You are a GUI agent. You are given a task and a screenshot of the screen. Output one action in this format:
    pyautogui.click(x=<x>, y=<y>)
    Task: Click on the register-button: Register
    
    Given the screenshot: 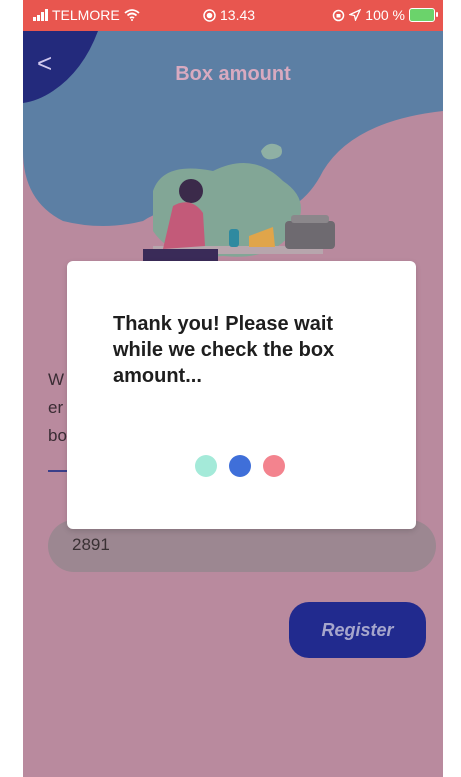 What is the action you would take?
    pyautogui.click(x=357, y=630)
    